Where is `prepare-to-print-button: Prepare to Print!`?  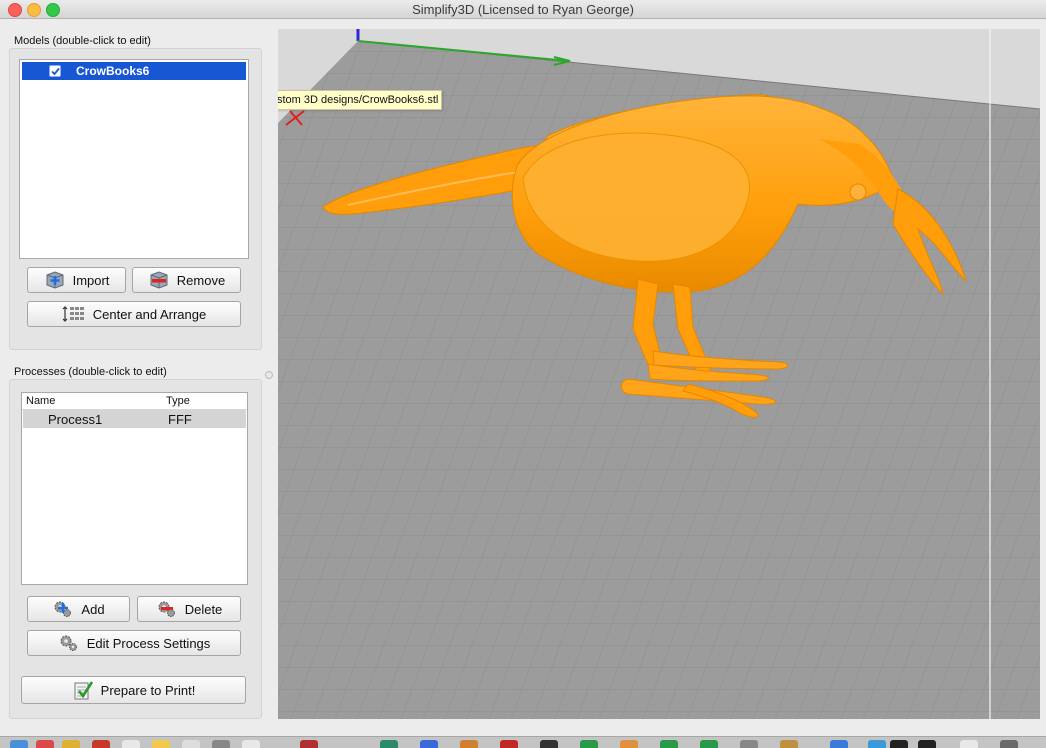 prepare-to-print-button: Prepare to Print! is located at coordinates (133, 690).